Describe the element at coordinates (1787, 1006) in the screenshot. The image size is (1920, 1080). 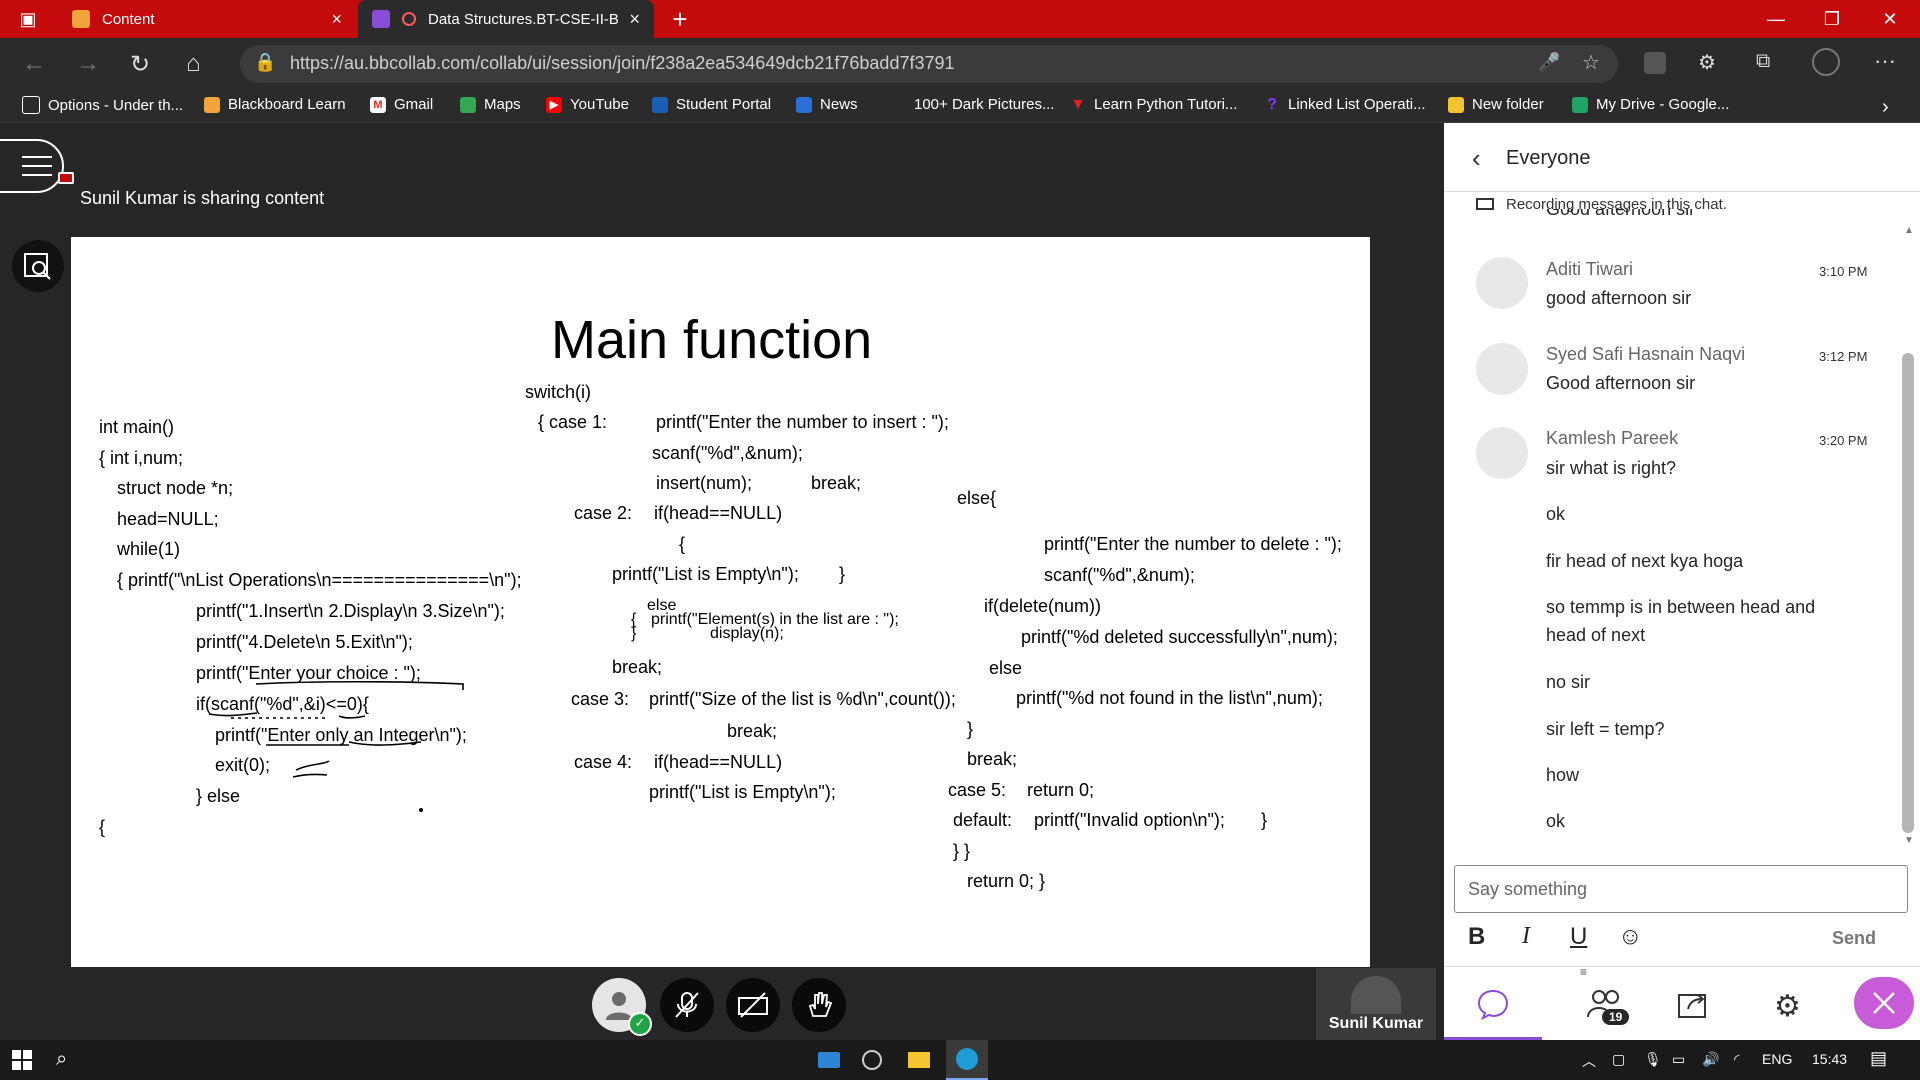
I see `settings-gear-icon: ⚙` at that location.